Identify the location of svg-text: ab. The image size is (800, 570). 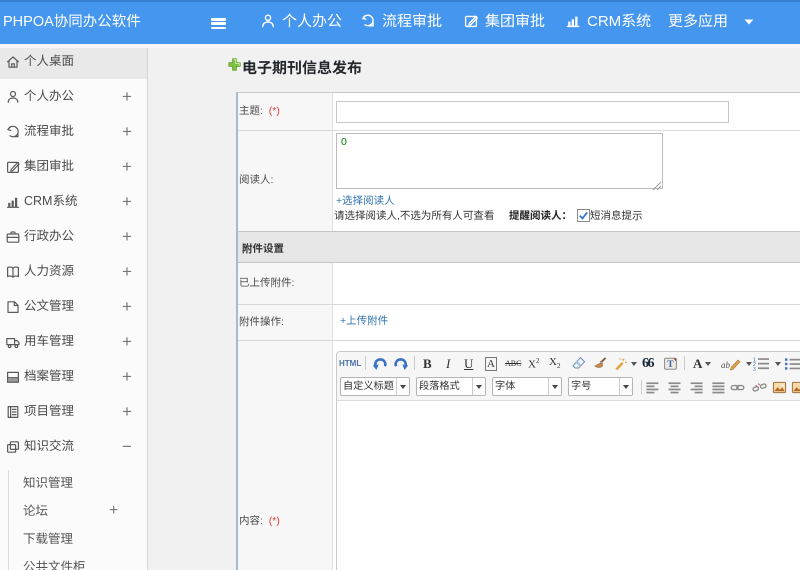
(726, 365).